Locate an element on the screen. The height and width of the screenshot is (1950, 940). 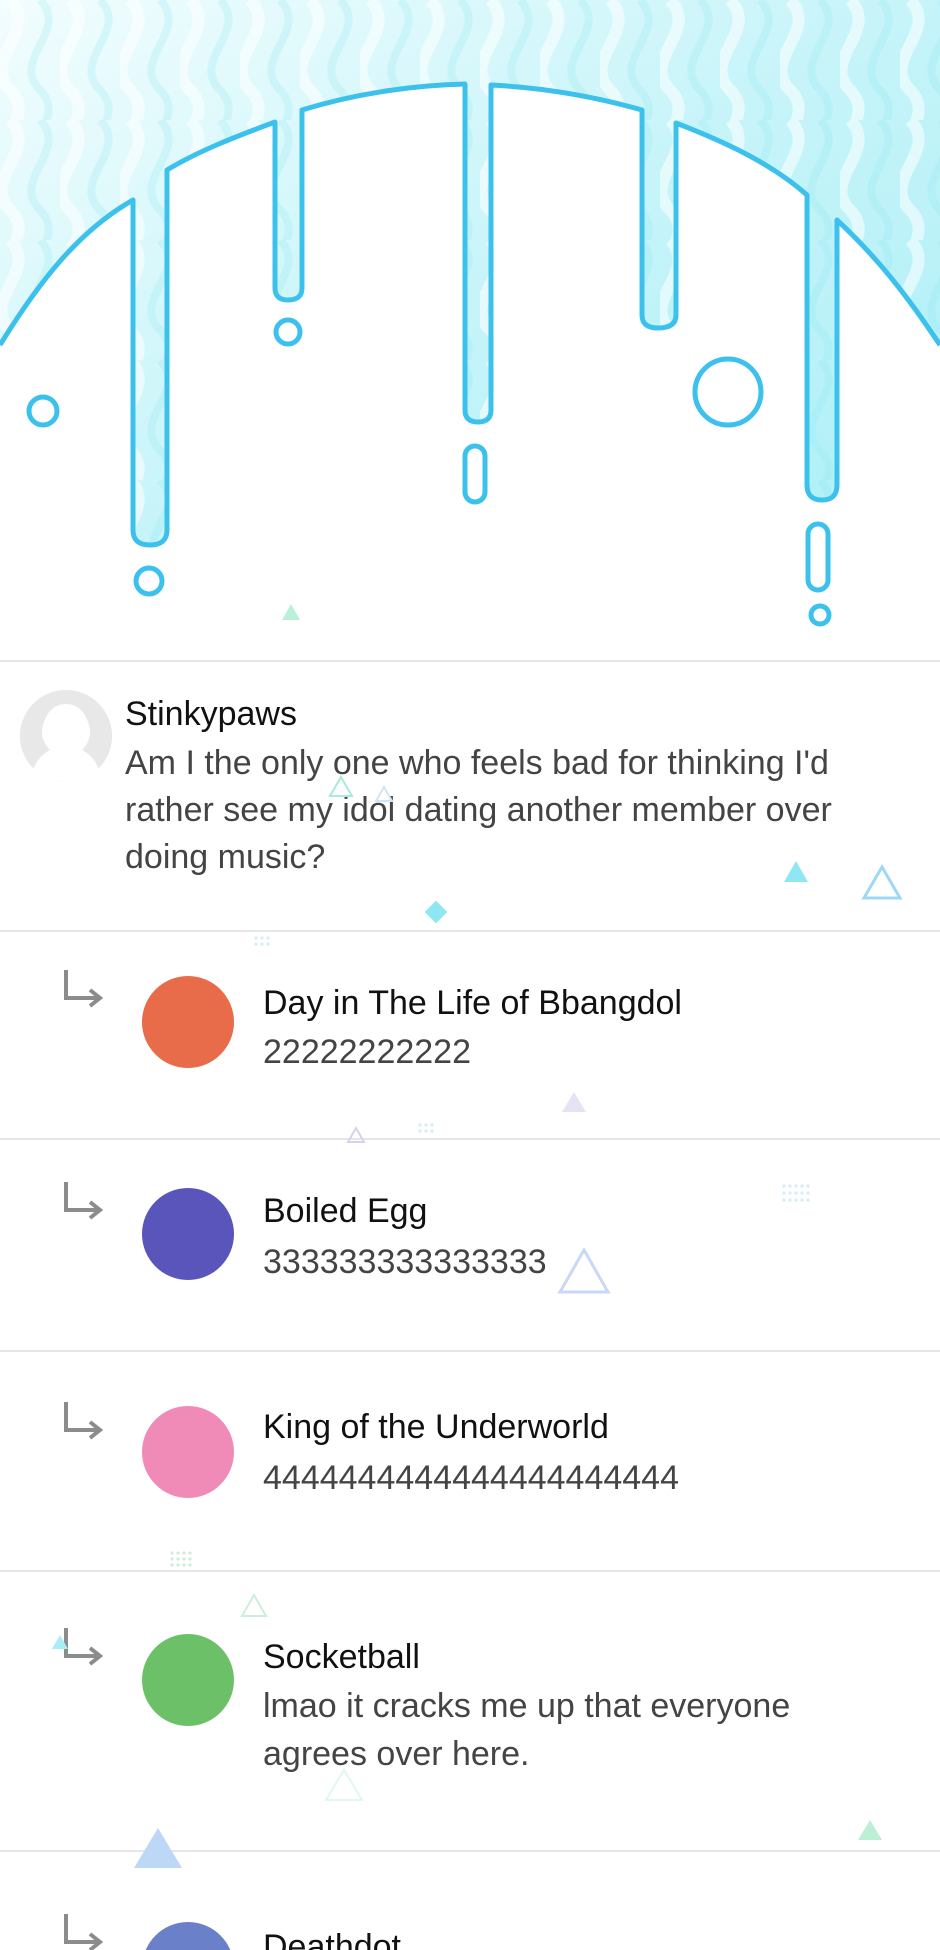
reply-author: Day in The Life of Bbangdol is located at coordinates (472, 1003).